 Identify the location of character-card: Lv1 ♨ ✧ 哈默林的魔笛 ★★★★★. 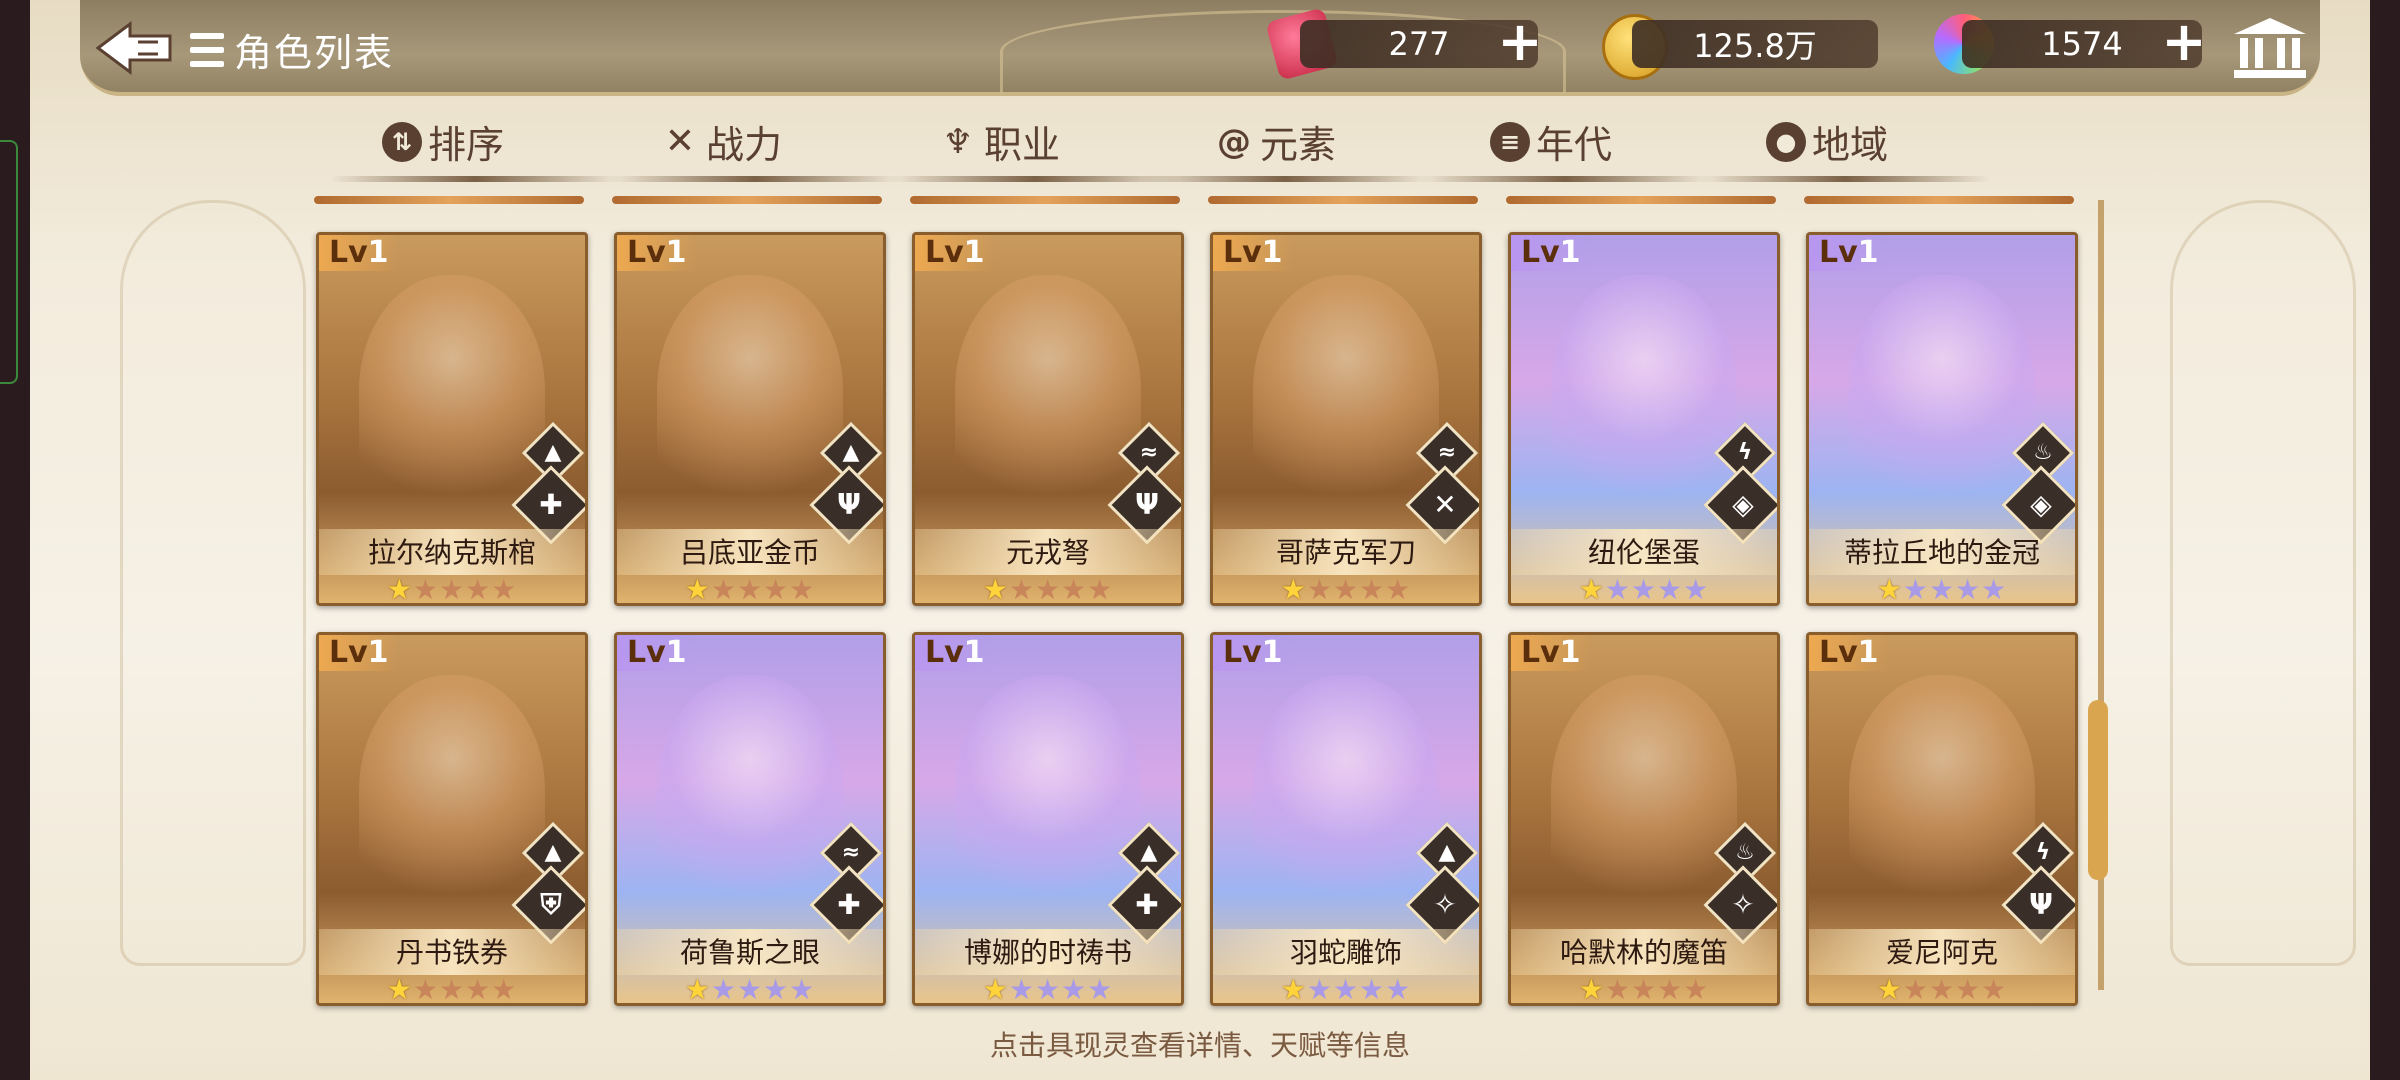
(1644, 819).